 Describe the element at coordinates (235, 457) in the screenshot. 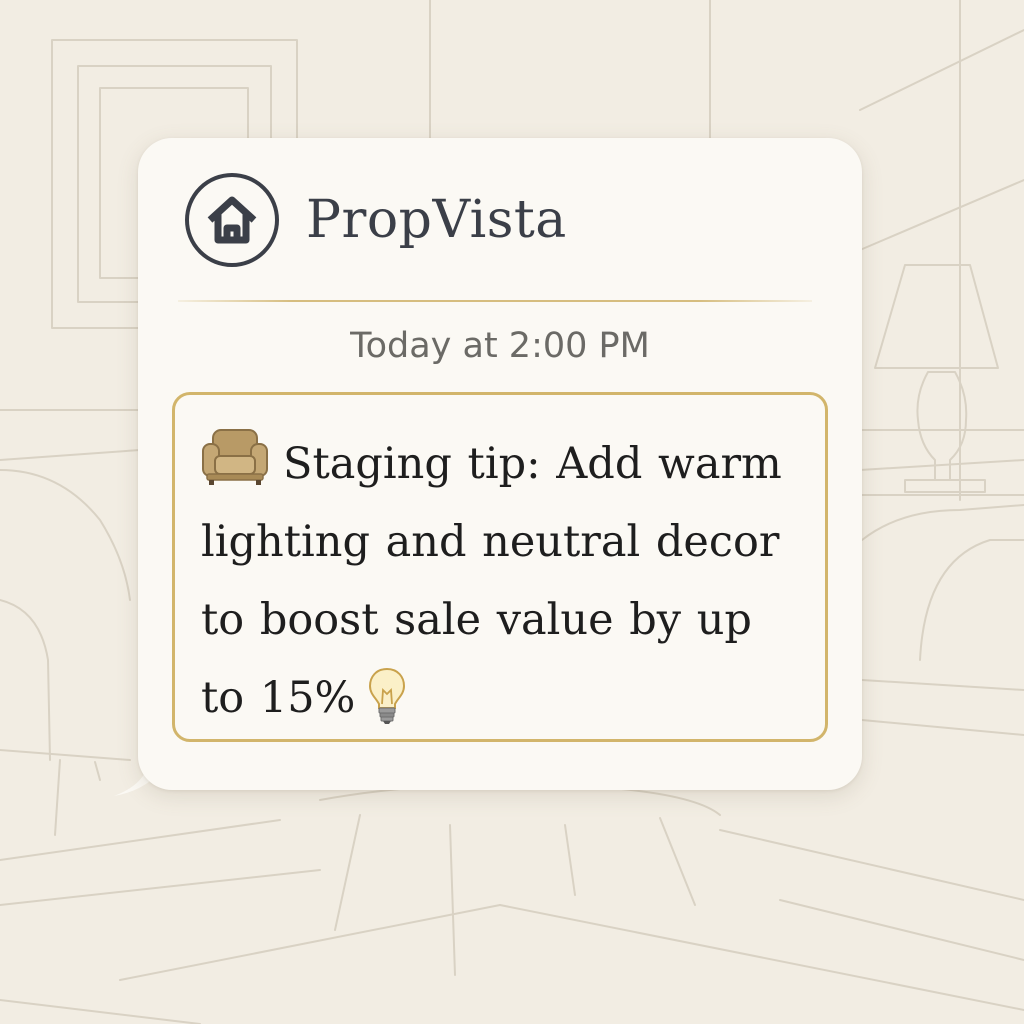

I see `armchair-icon` at that location.